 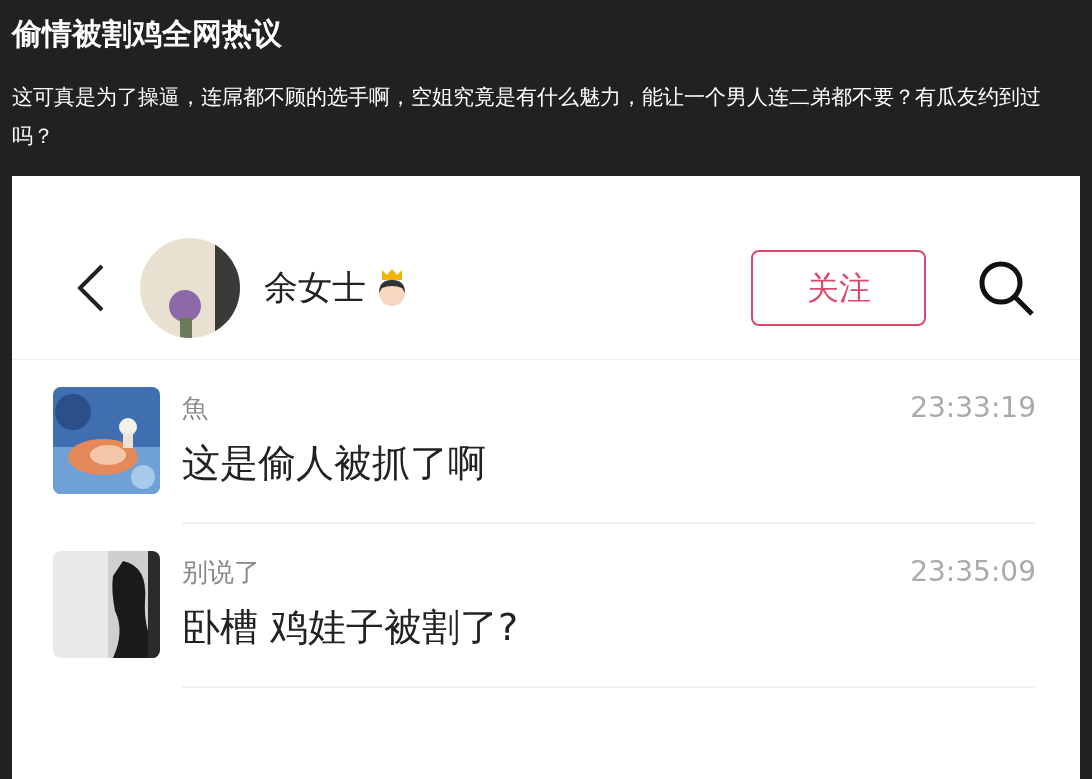 I want to click on message-text: 卧槽 鸡娃子被割了?, so click(x=351, y=627).